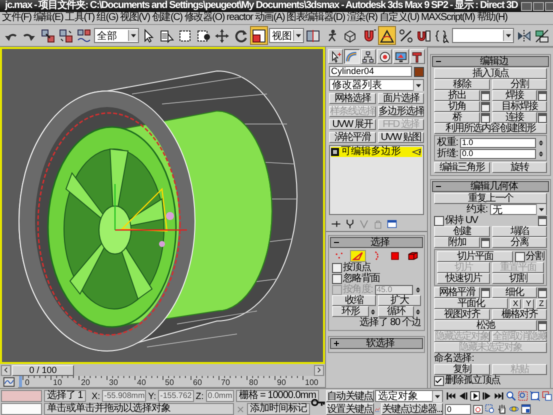 Image resolution: width=553 pixels, height=415 pixels. What do you see at coordinates (515, 303) in the screenshot?
I see `axis-button: X` at bounding box center [515, 303].